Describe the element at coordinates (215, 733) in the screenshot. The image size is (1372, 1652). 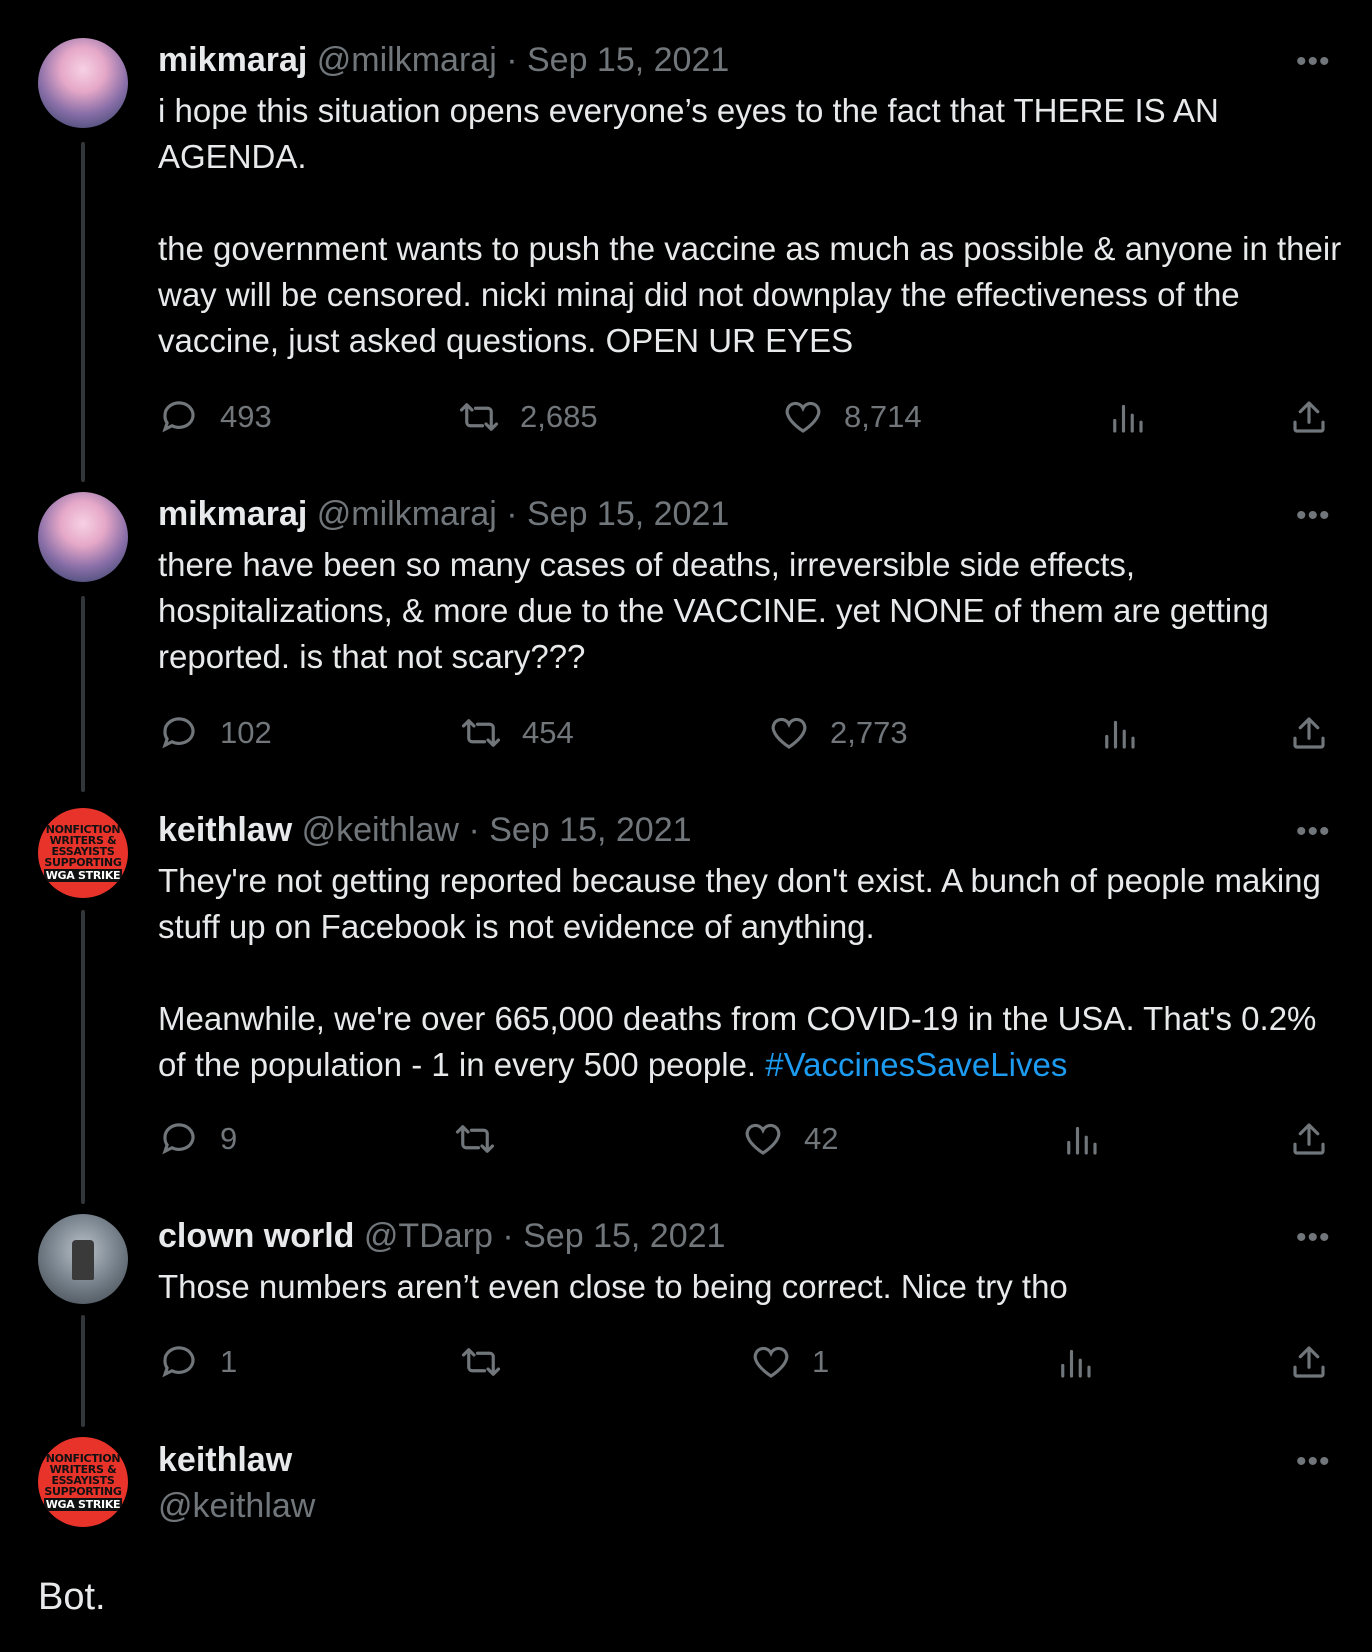
I see `reply-button: 102` at that location.